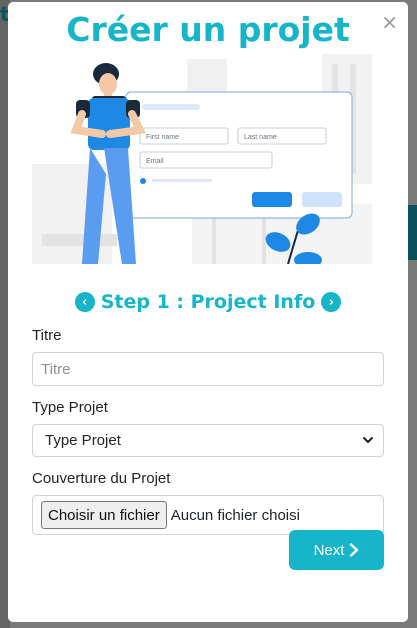 The height and width of the screenshot is (628, 417). I want to click on next-button-label: Next, so click(329, 550).